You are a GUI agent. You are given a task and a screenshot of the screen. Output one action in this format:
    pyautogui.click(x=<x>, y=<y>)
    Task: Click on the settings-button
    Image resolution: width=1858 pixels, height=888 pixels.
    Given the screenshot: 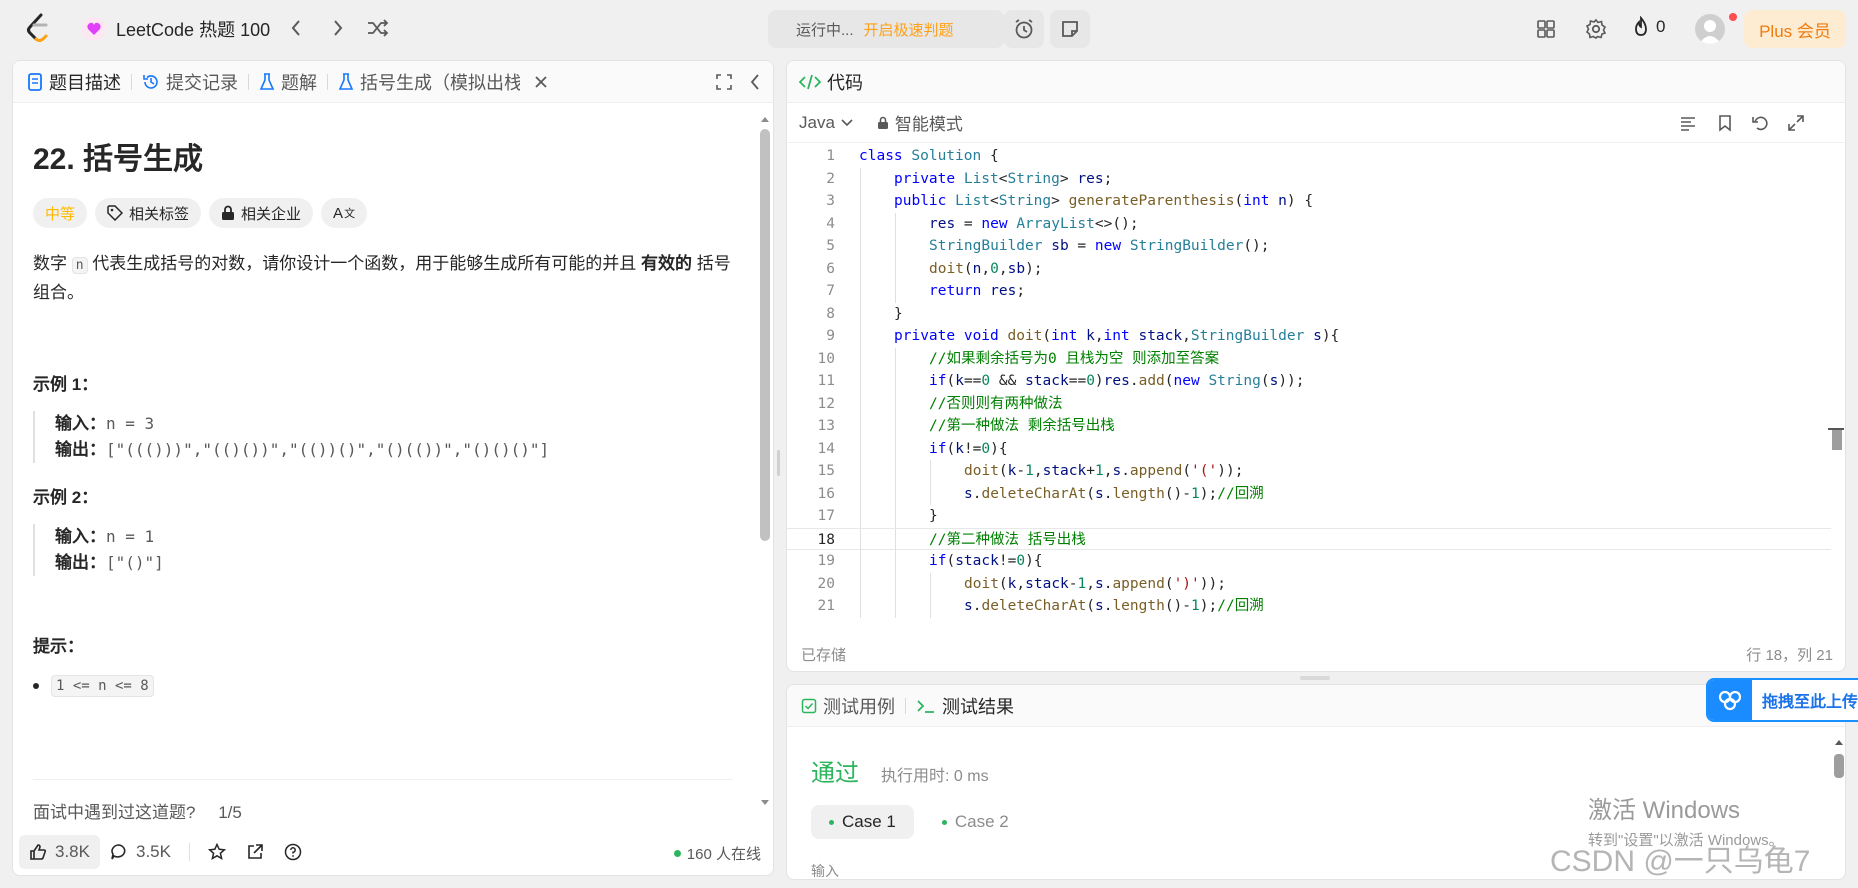 What is the action you would take?
    pyautogui.click(x=1596, y=29)
    